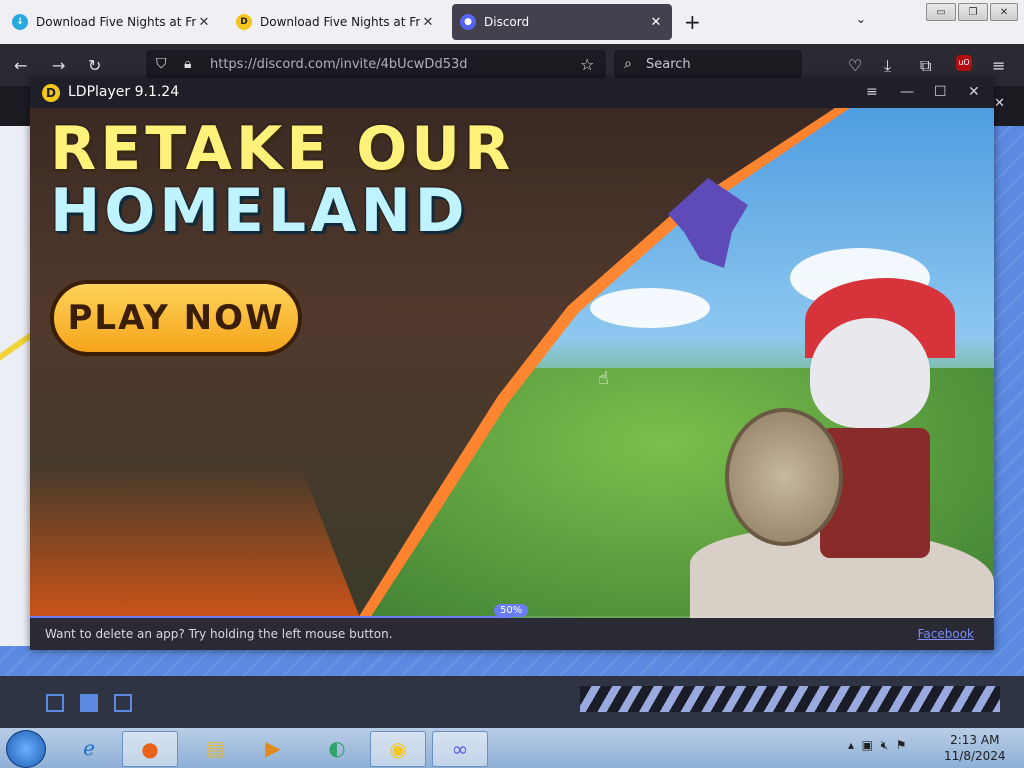 The width and height of the screenshot is (1024, 768). I want to click on ldplayer-favicon-icon: D, so click(244, 22).